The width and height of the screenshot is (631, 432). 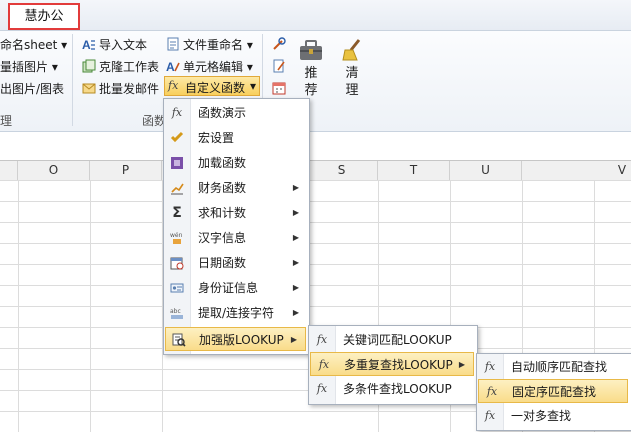 What do you see at coordinates (44, 16) in the screenshot?
I see `tab-huibangong: 慧办公` at bounding box center [44, 16].